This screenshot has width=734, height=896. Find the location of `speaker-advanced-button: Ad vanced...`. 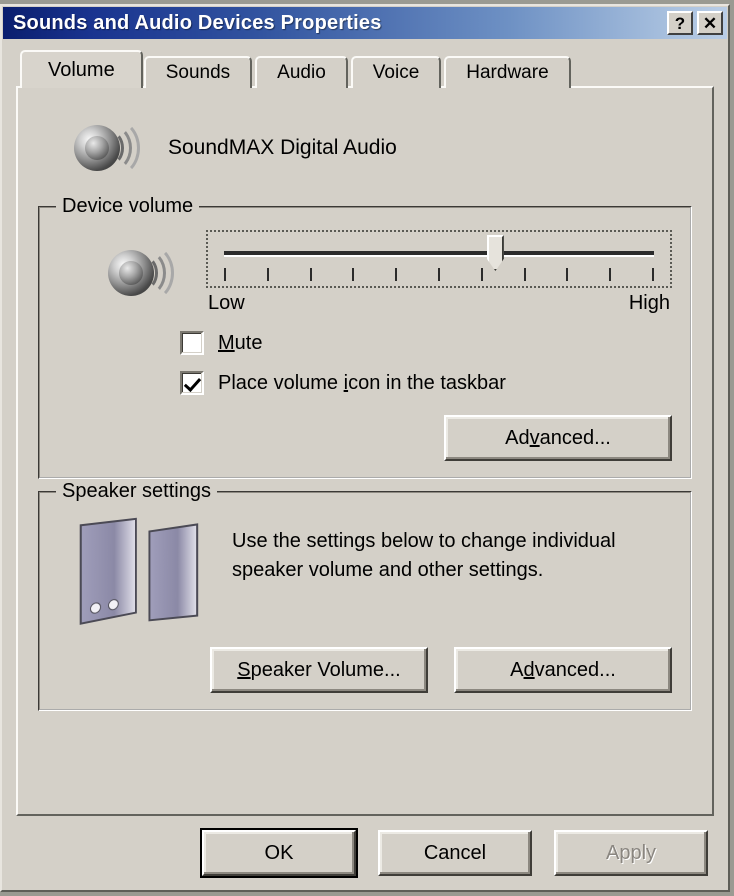

speaker-advanced-button: Ad vanced... is located at coordinates (563, 670).